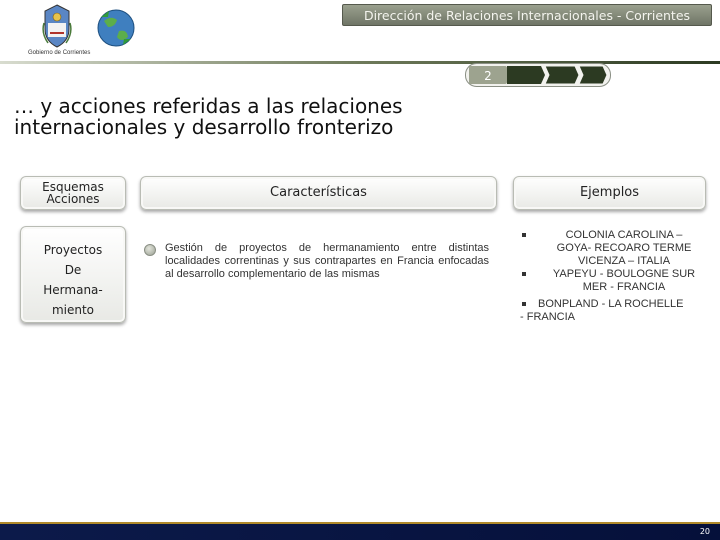  I want to click on example-line: - FRANCIA, so click(547, 317).